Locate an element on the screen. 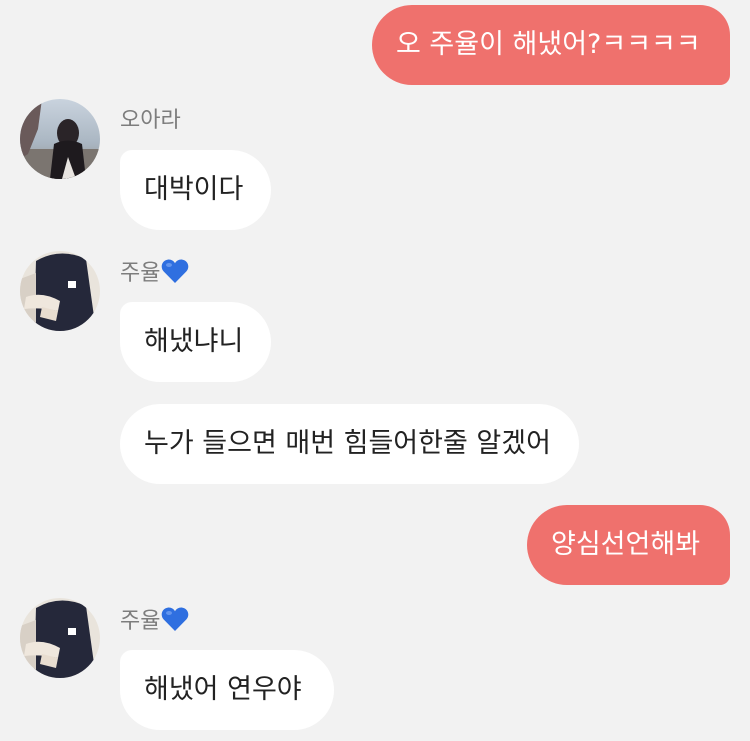 The height and width of the screenshot is (741, 750). their-message-bubble: 누가 들으면 매번 힘들어한줄 알겠어 is located at coordinates (349, 444).